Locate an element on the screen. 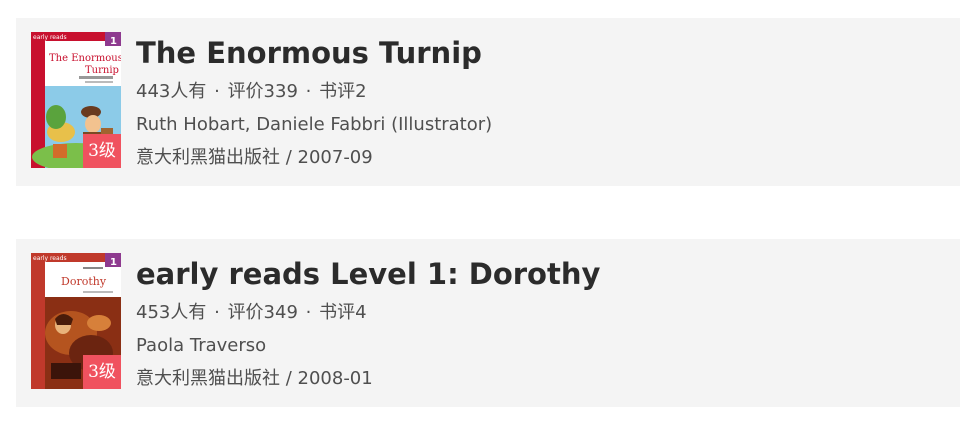 Image resolution: width=960 pixels, height=422 pixels. book-stats: 453人有 · 评价349 · 书评4 is located at coordinates (543, 313).